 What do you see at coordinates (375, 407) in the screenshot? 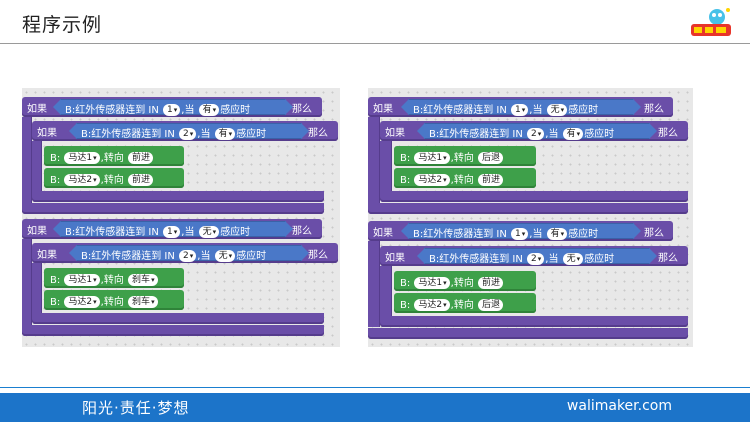
I see `footer-bar: 阳光·责任·梦想 walimaker.com` at bounding box center [375, 407].